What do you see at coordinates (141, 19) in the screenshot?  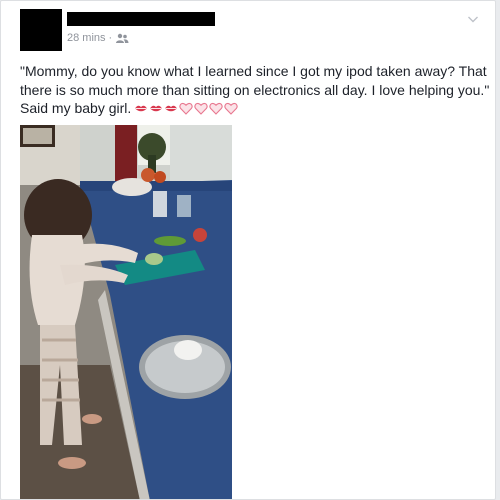 I see `author-name-redacted` at bounding box center [141, 19].